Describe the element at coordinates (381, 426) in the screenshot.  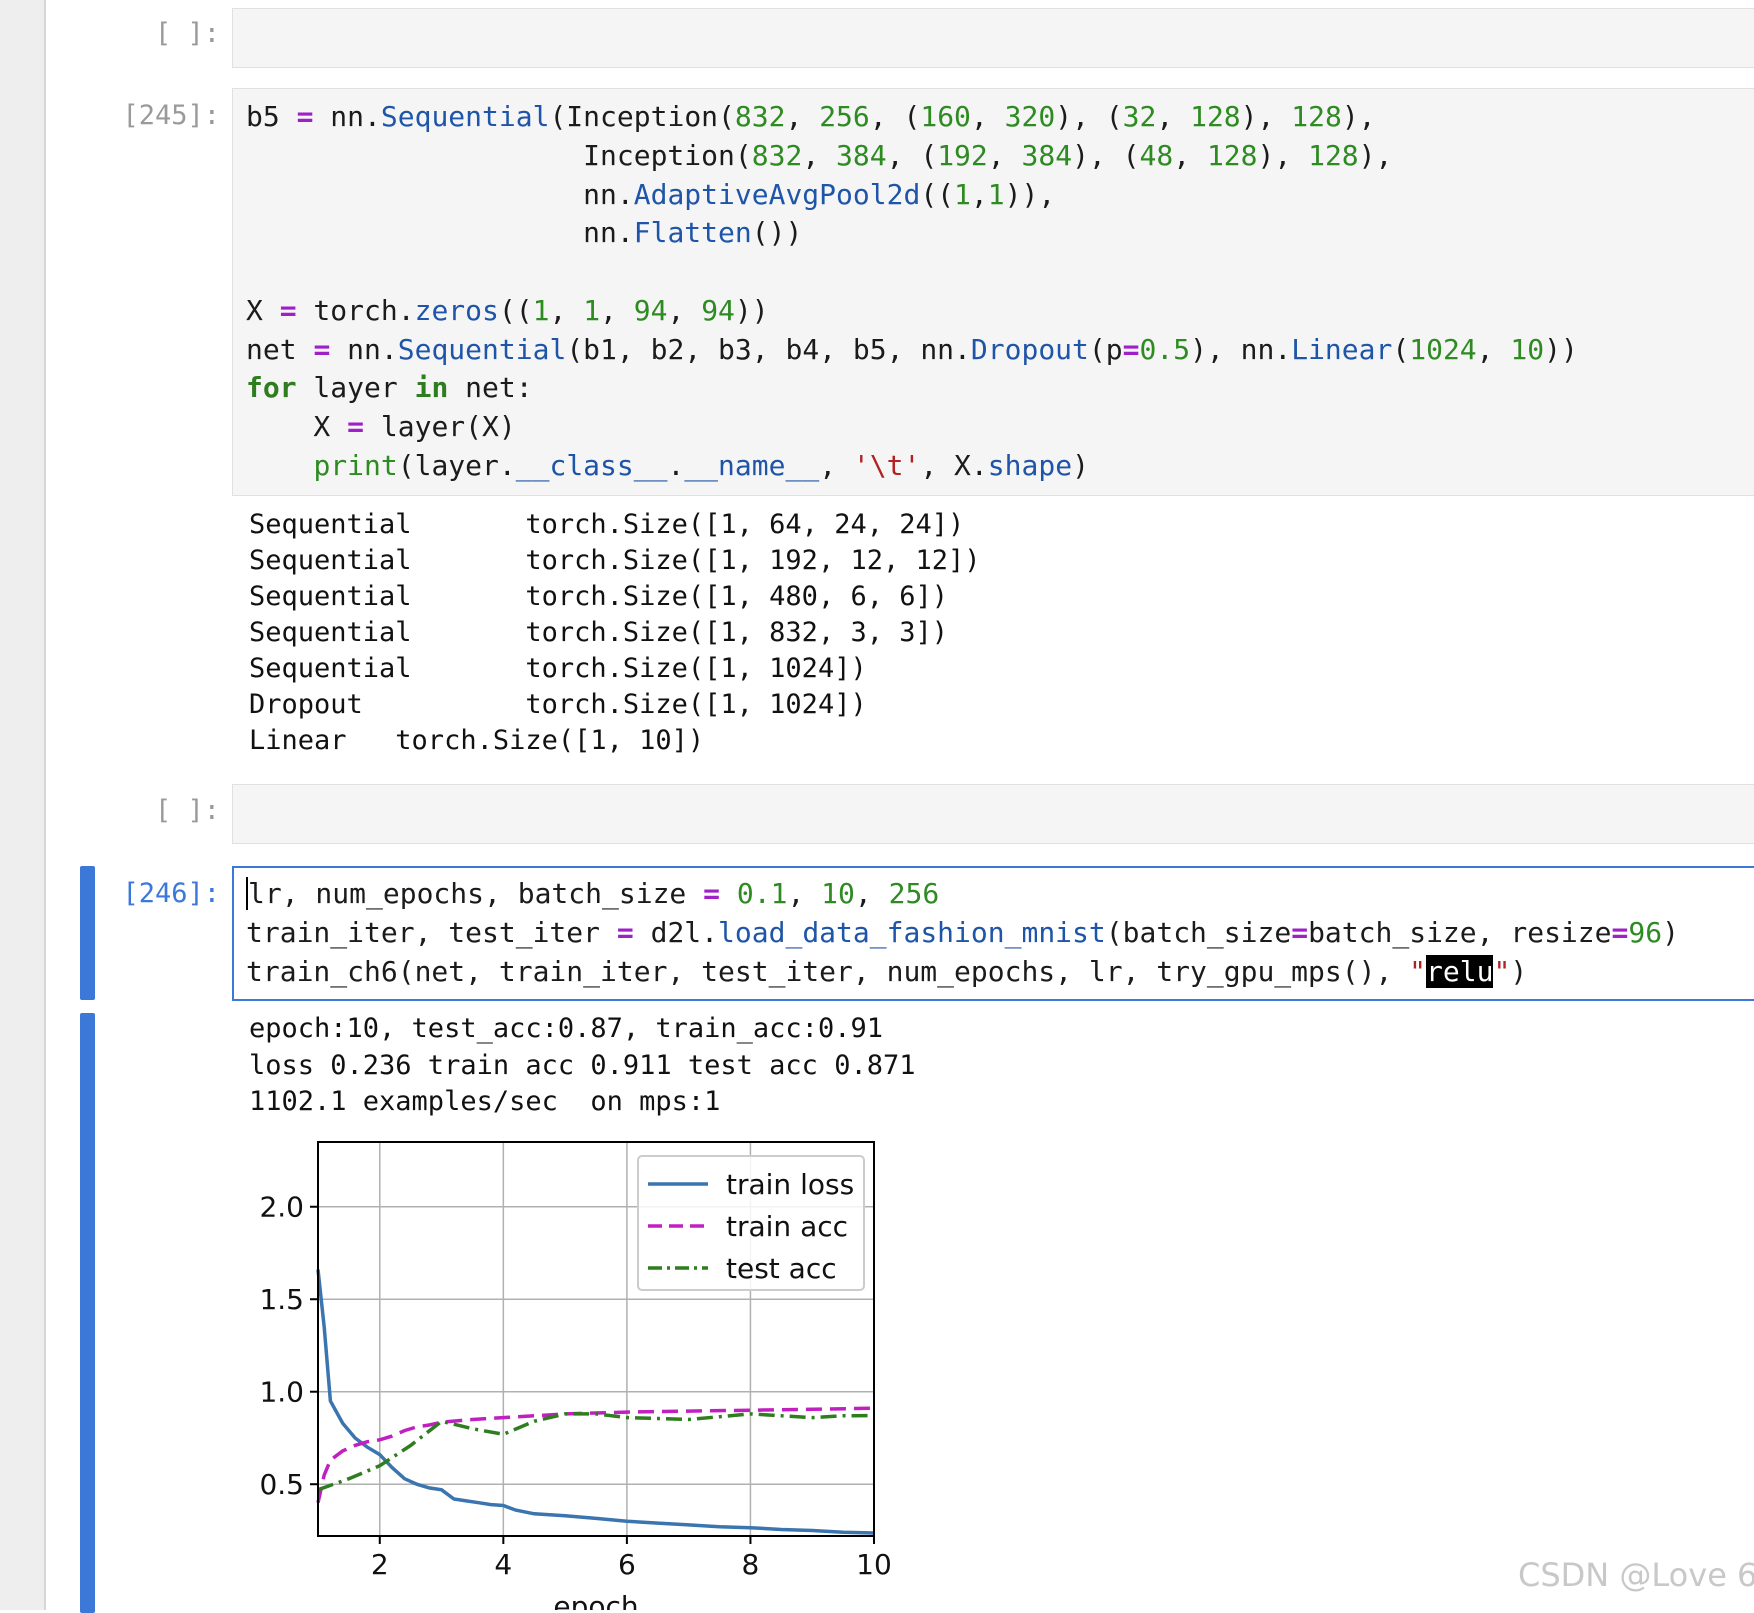
I see `code-line: X = layer(X)` at that location.